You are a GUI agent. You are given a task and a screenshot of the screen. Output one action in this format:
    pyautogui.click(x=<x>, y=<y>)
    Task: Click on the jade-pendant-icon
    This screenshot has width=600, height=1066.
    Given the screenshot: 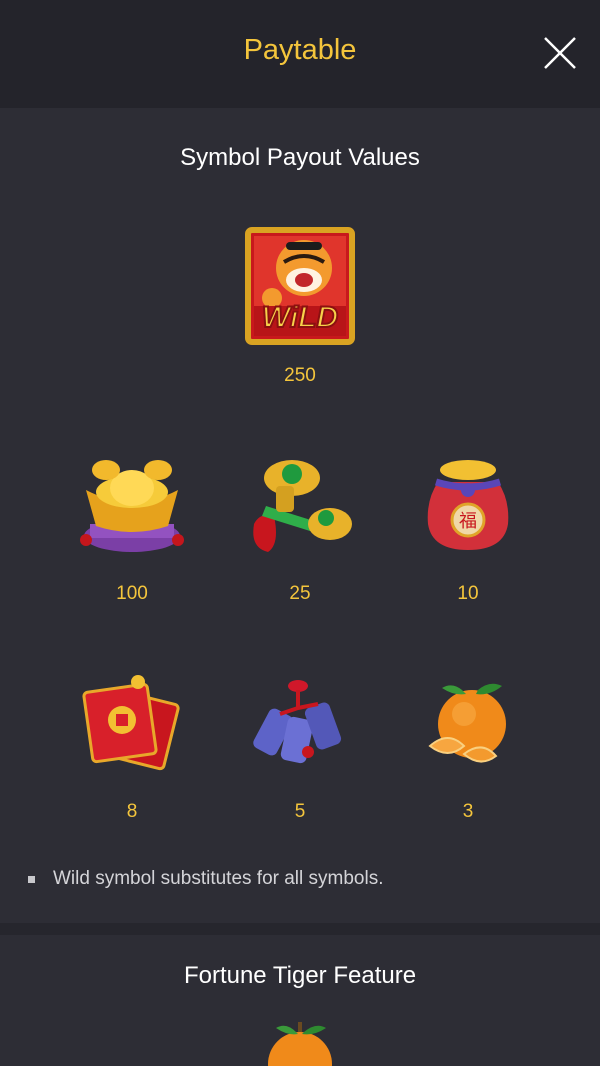 What is the action you would take?
    pyautogui.click(x=300, y=507)
    